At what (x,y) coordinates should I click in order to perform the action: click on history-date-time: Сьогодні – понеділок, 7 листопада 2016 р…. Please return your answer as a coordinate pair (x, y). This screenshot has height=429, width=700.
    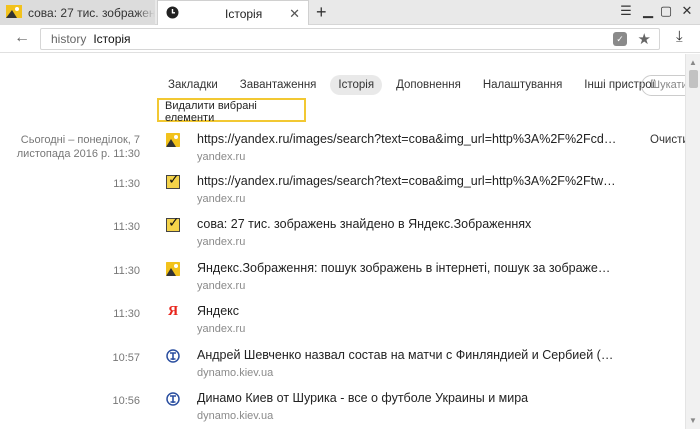
    Looking at the image, I should click on (78, 147).